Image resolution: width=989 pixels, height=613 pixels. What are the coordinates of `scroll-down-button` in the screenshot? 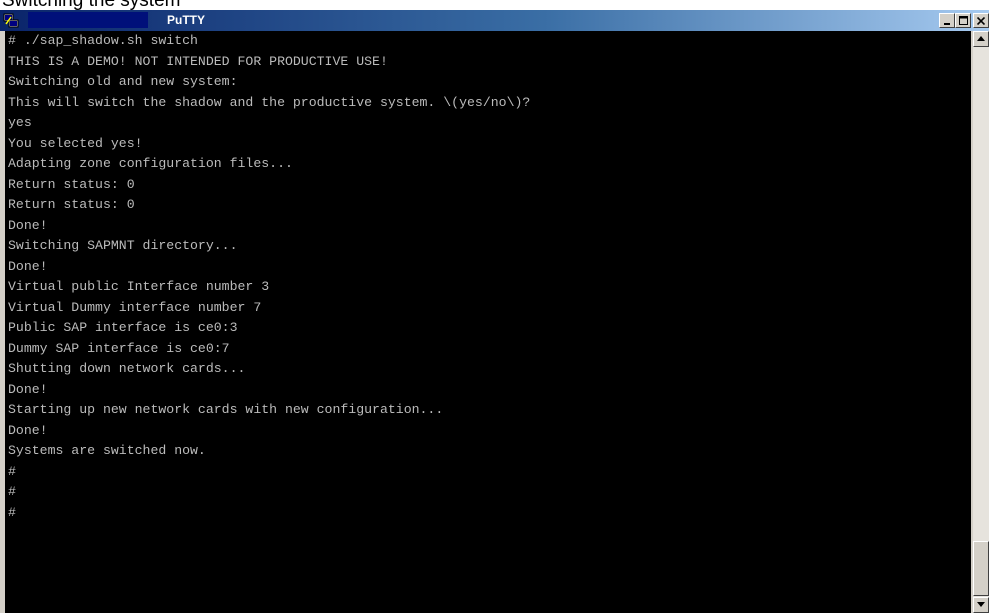 It's located at (981, 605).